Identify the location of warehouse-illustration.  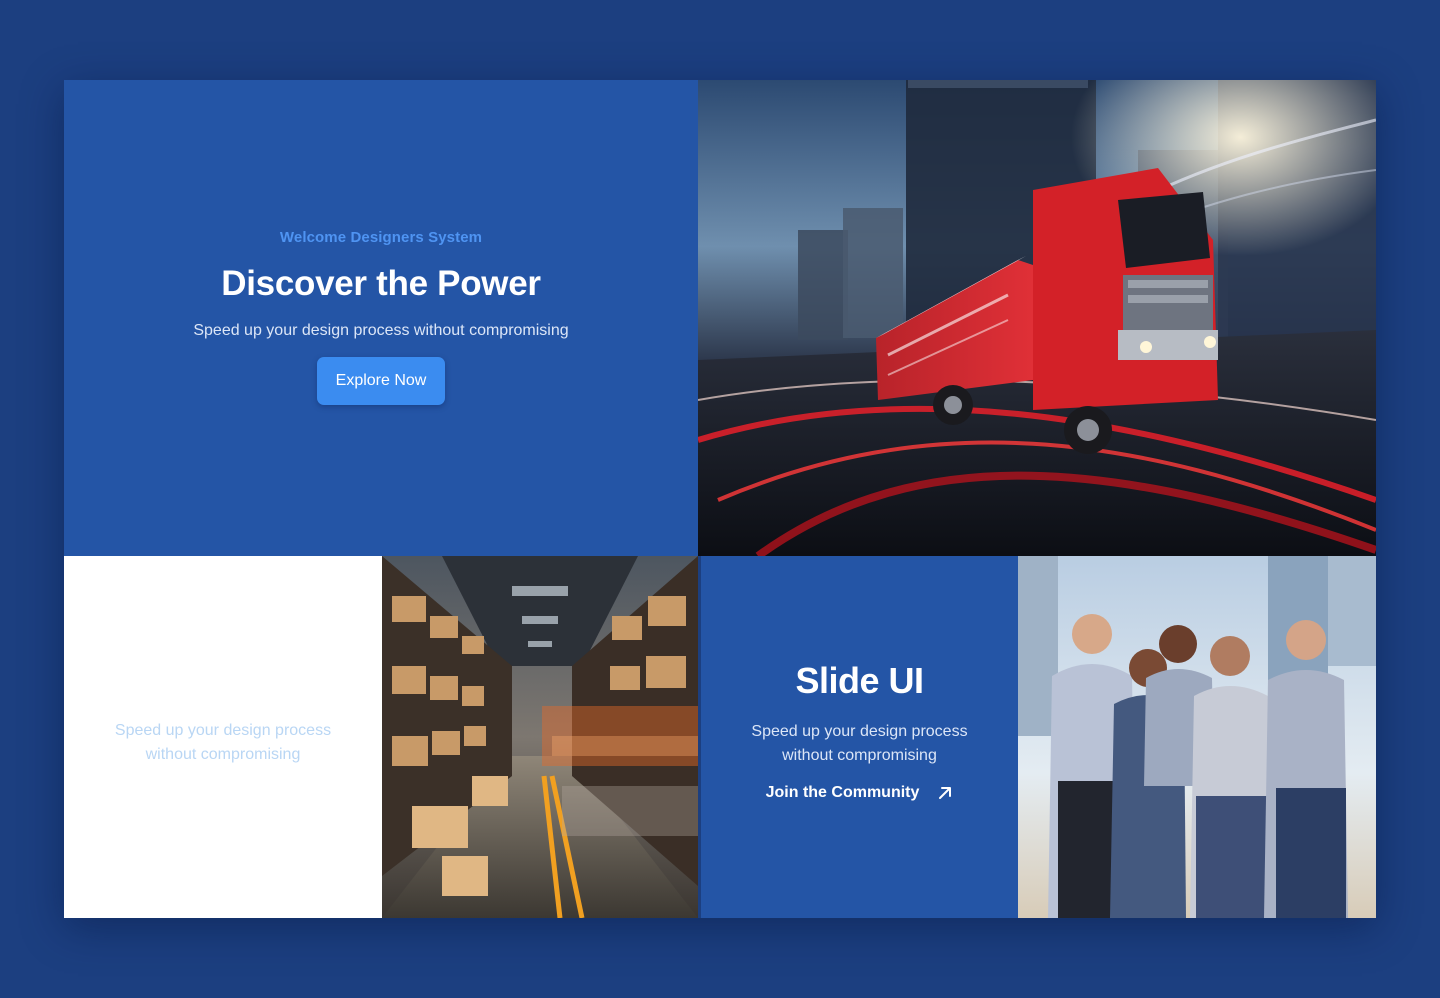
(540, 737).